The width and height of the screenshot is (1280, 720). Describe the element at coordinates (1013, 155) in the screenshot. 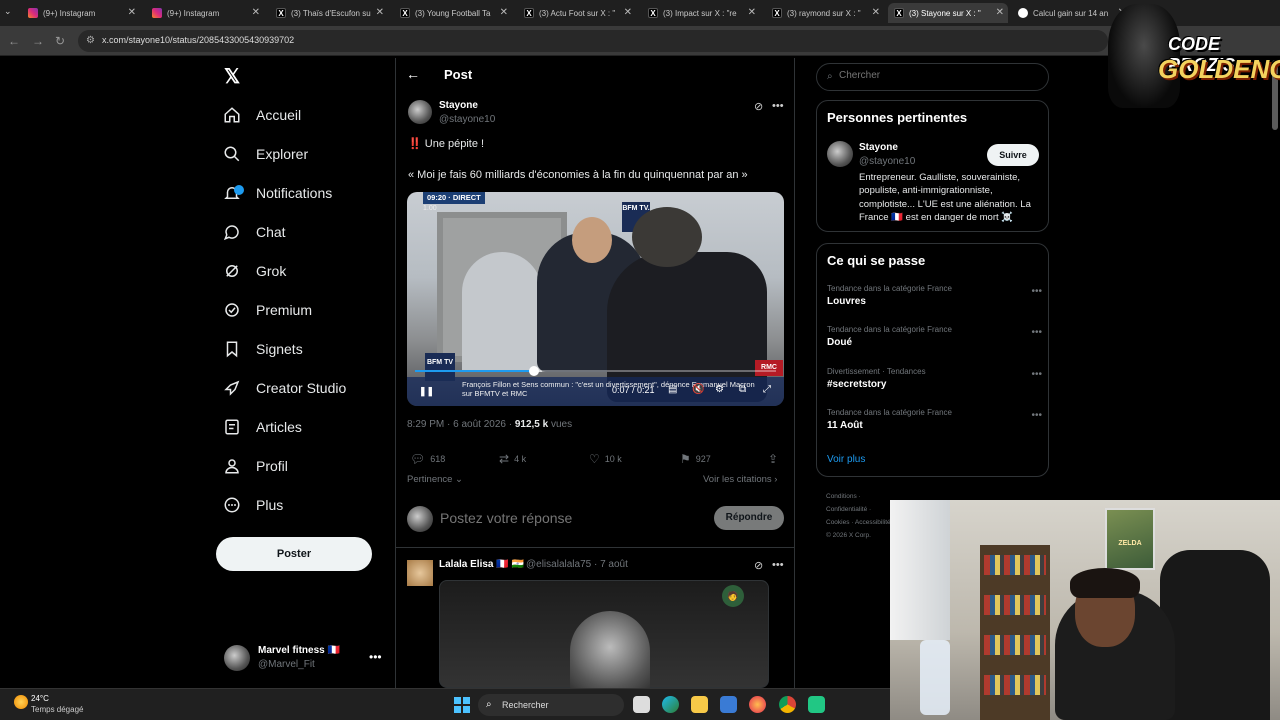

I see `follow-button: Suivre` at that location.